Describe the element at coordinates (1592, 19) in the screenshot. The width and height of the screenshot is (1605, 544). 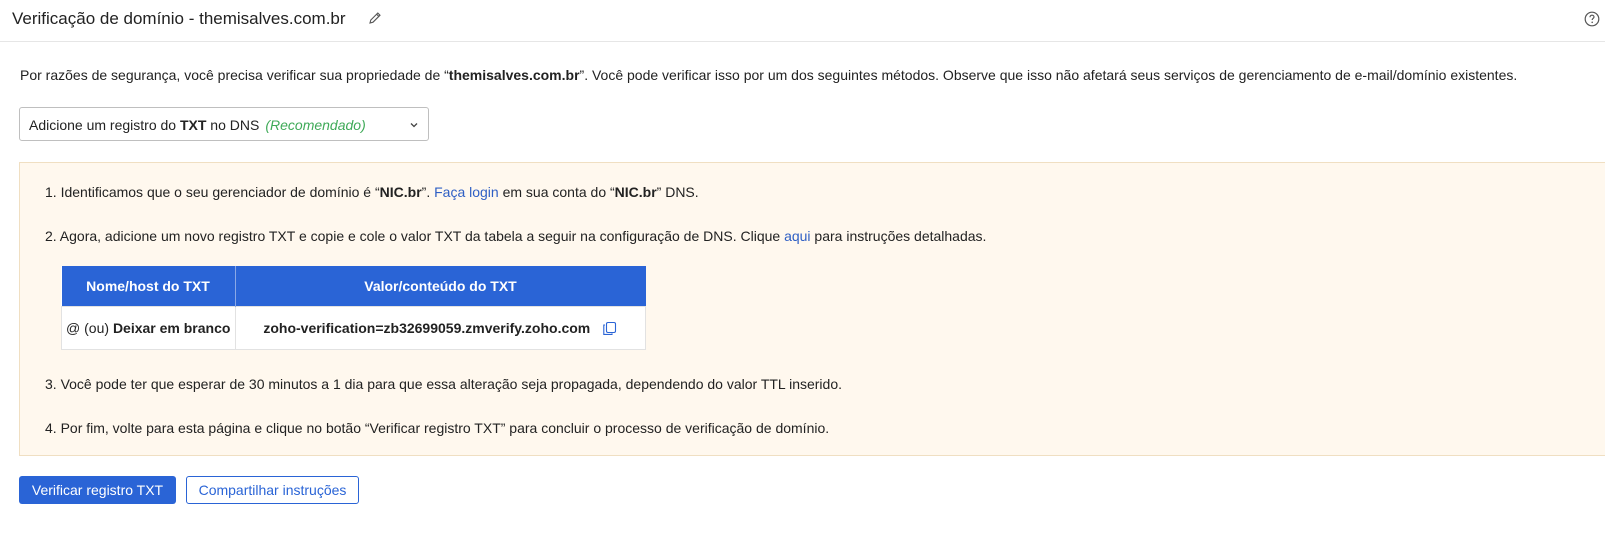
I see `help-circle-icon` at that location.